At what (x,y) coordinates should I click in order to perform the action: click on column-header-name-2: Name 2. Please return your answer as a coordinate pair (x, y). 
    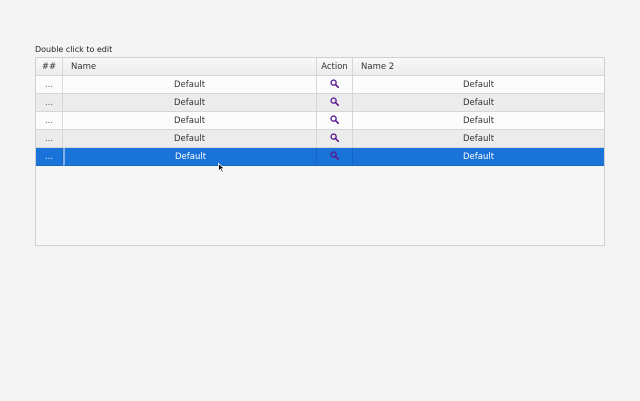
    Looking at the image, I should click on (478, 67).